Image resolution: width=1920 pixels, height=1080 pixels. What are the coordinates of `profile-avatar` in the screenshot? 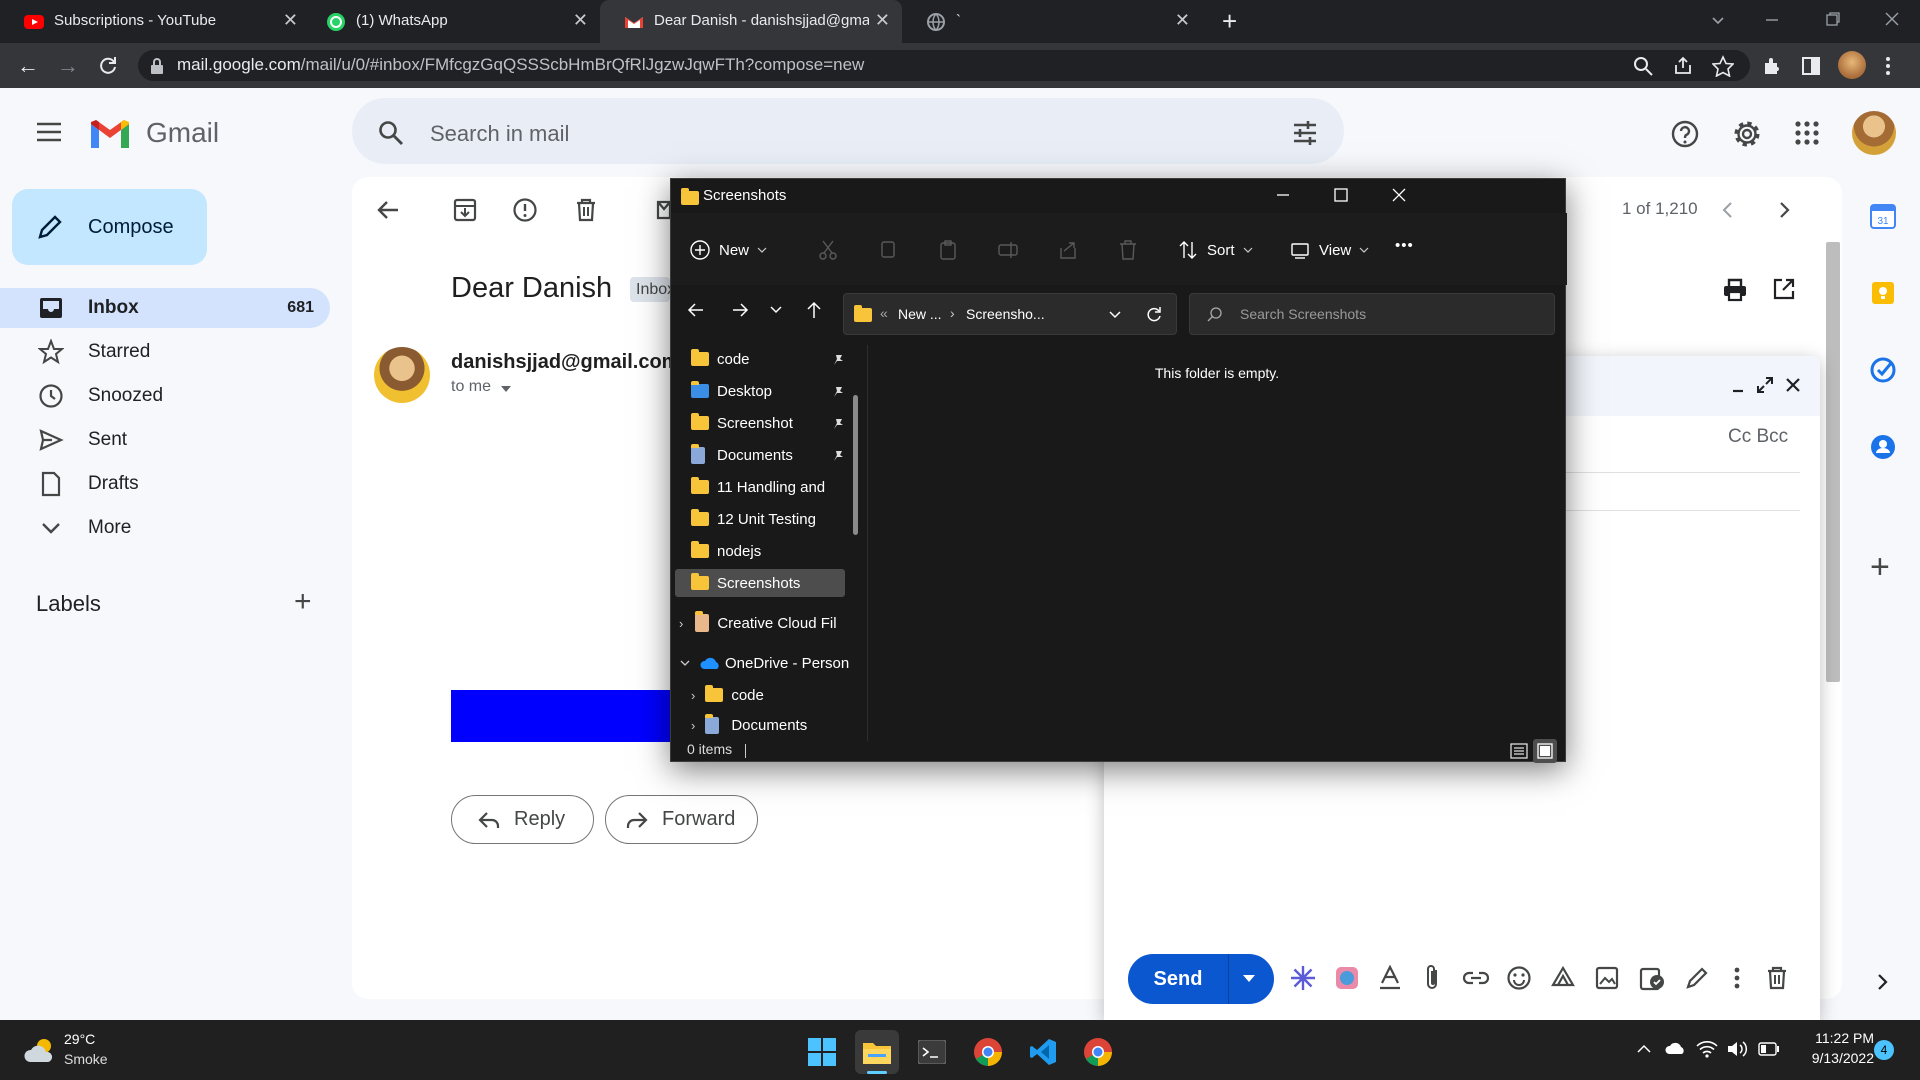 It's located at (1852, 65).